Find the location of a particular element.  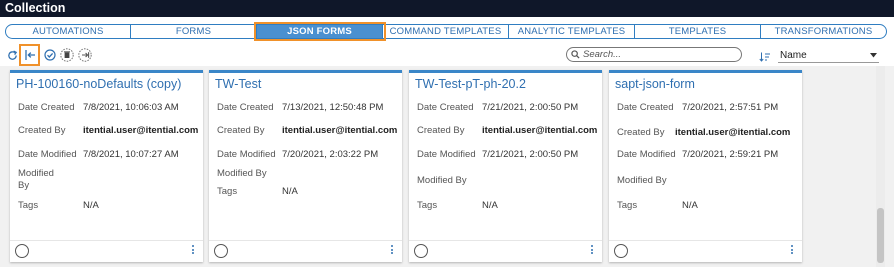

import-button is located at coordinates (29, 55).